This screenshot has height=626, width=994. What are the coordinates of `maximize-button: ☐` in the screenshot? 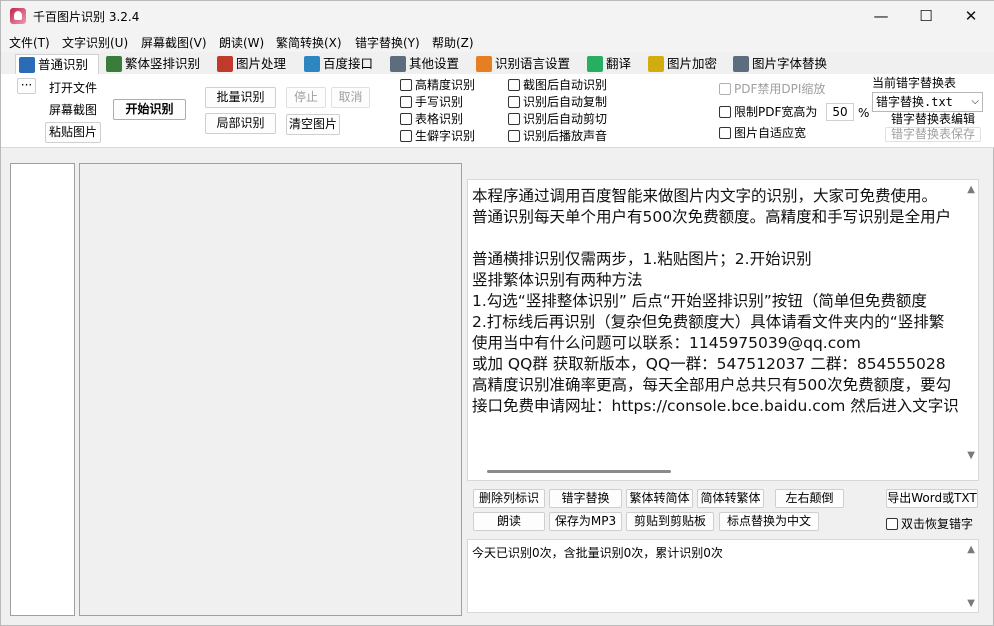 It's located at (926, 16).